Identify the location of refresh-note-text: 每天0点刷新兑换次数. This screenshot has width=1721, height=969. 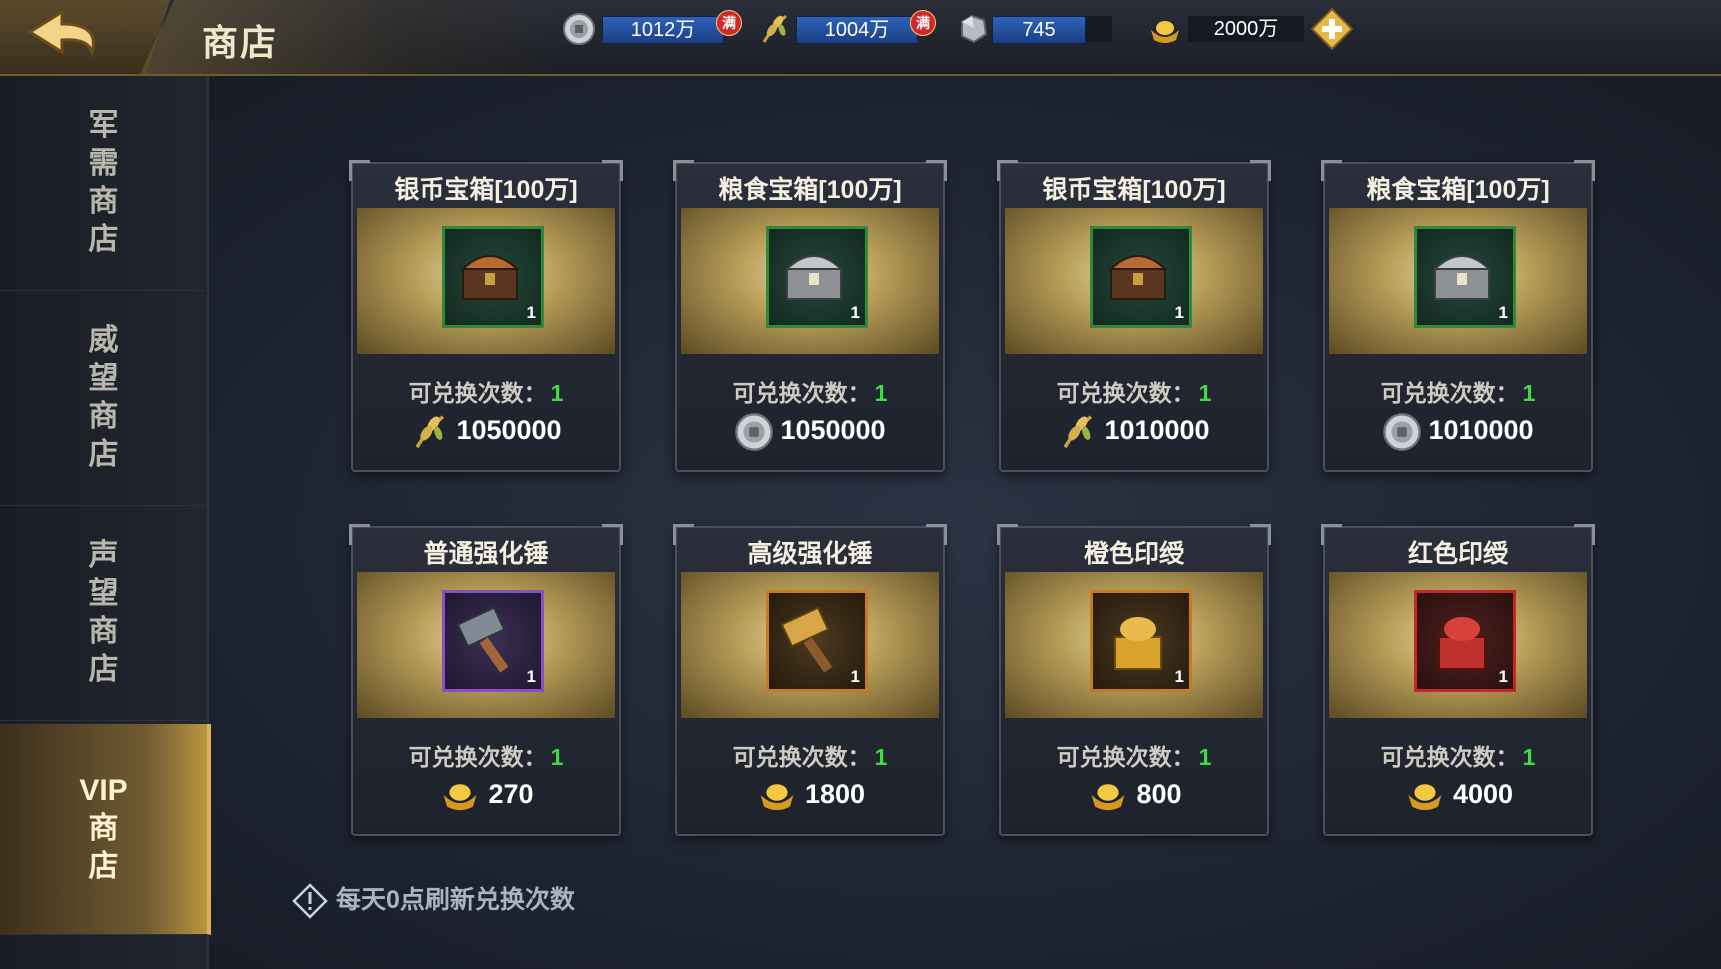
(455, 900).